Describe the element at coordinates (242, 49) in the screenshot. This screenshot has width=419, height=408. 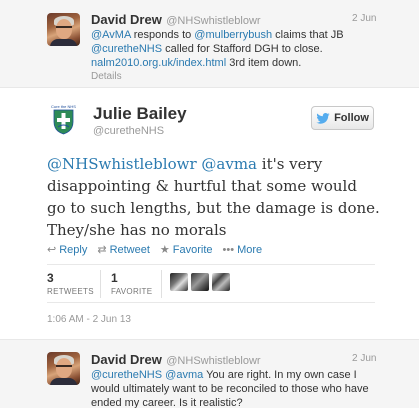
I see `tweet-text: called for Stafford DGH to close.` at that location.